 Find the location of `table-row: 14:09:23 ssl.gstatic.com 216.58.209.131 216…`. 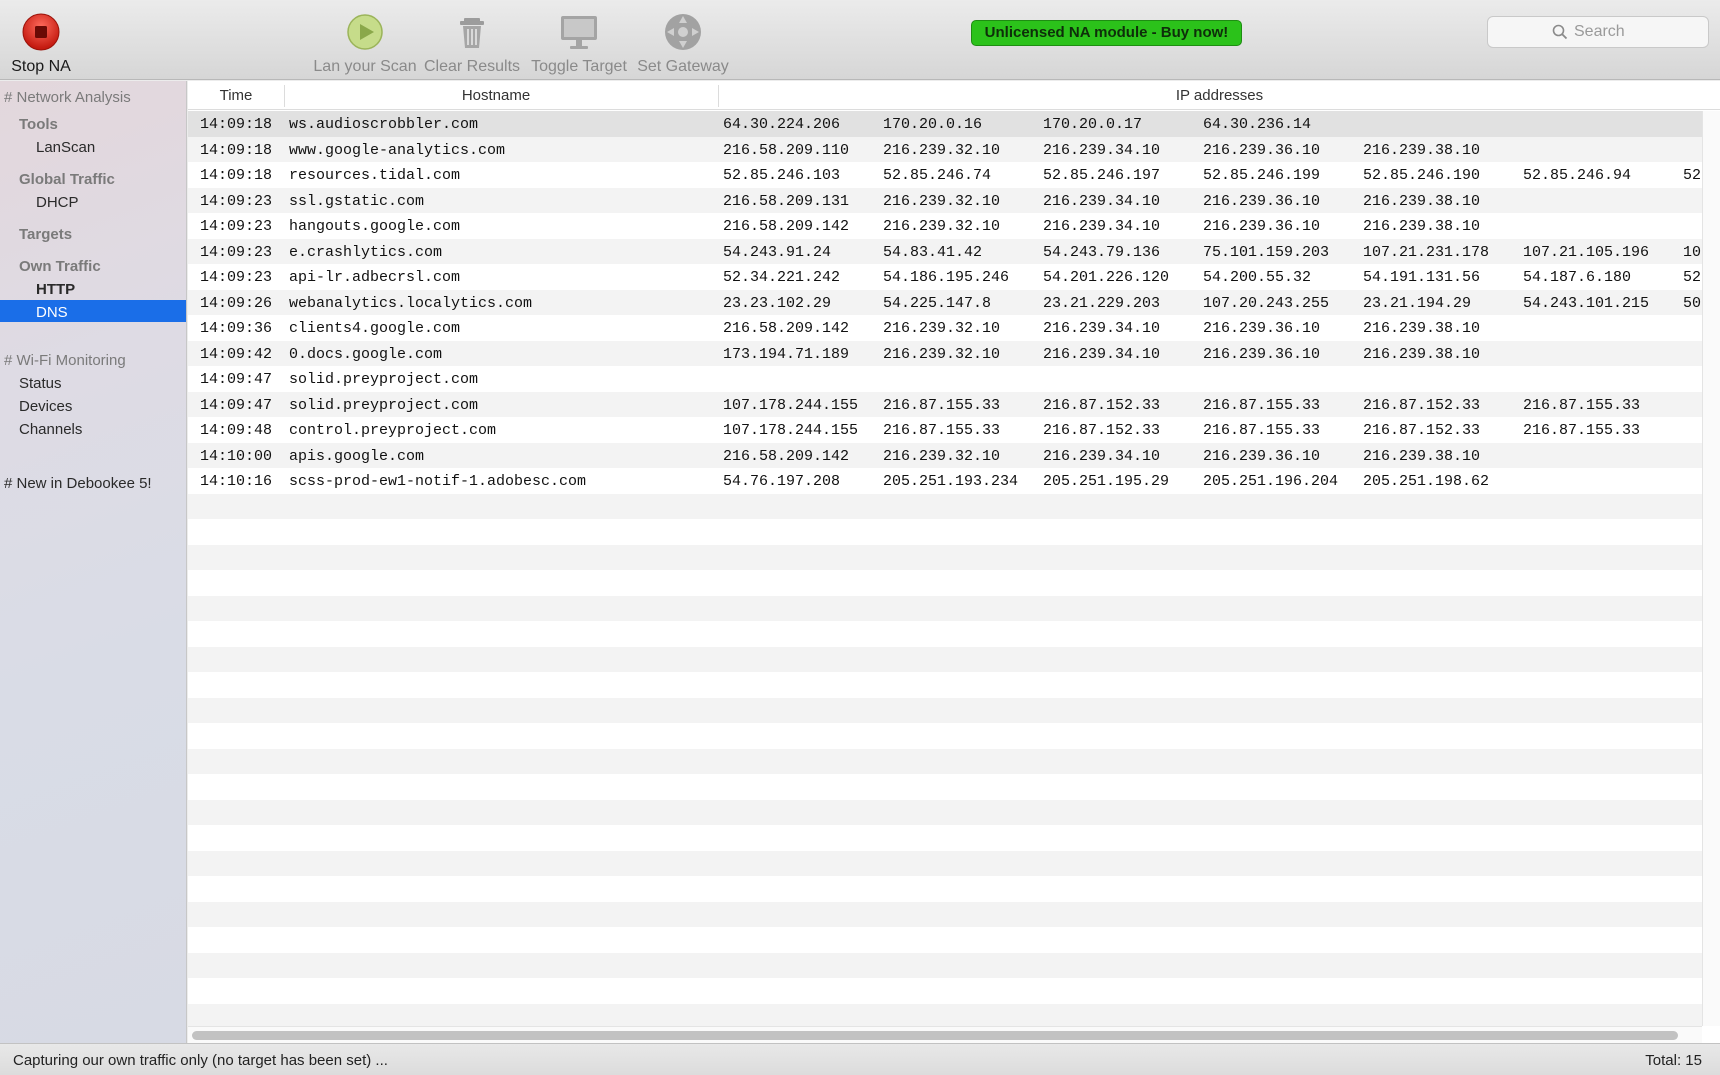

table-row: 14:09:23 ssl.gstatic.com 216.58.209.131 216… is located at coordinates (945, 200).